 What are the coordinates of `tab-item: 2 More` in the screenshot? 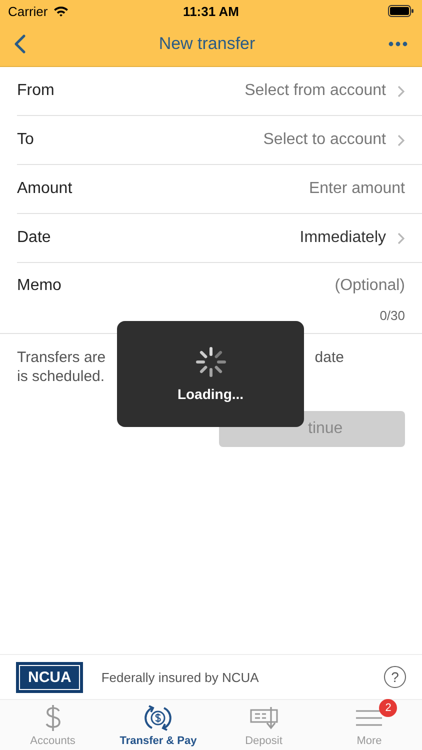 It's located at (369, 725).